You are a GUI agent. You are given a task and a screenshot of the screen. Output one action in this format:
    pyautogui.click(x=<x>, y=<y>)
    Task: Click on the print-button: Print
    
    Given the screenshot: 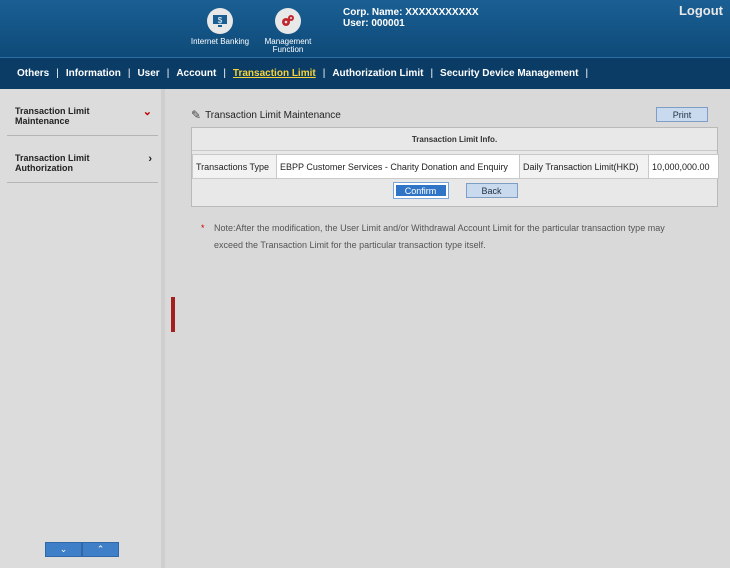 What is the action you would take?
    pyautogui.click(x=682, y=114)
    